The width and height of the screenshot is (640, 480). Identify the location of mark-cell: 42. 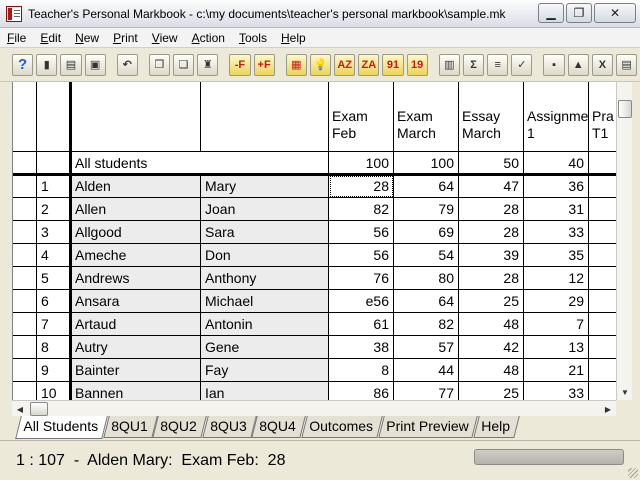
(491, 347).